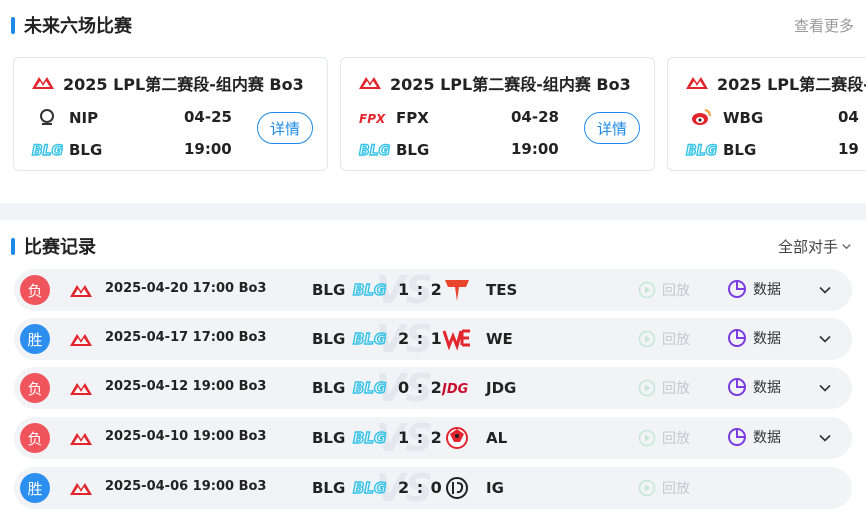 The width and height of the screenshot is (866, 511). What do you see at coordinates (35, 488) in the screenshot?
I see `result-badge: 胜` at bounding box center [35, 488].